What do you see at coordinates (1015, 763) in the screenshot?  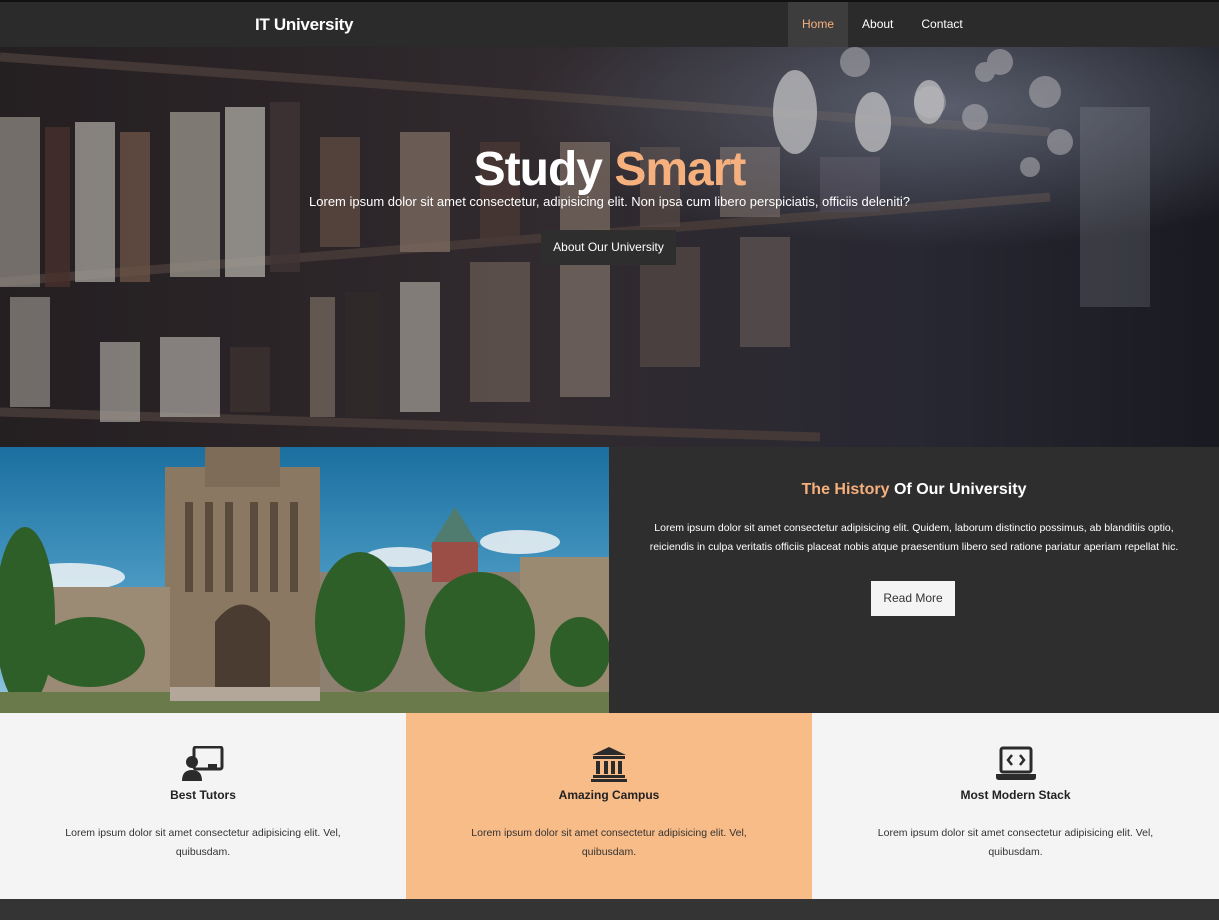 I see `laptop-code-icon` at bounding box center [1015, 763].